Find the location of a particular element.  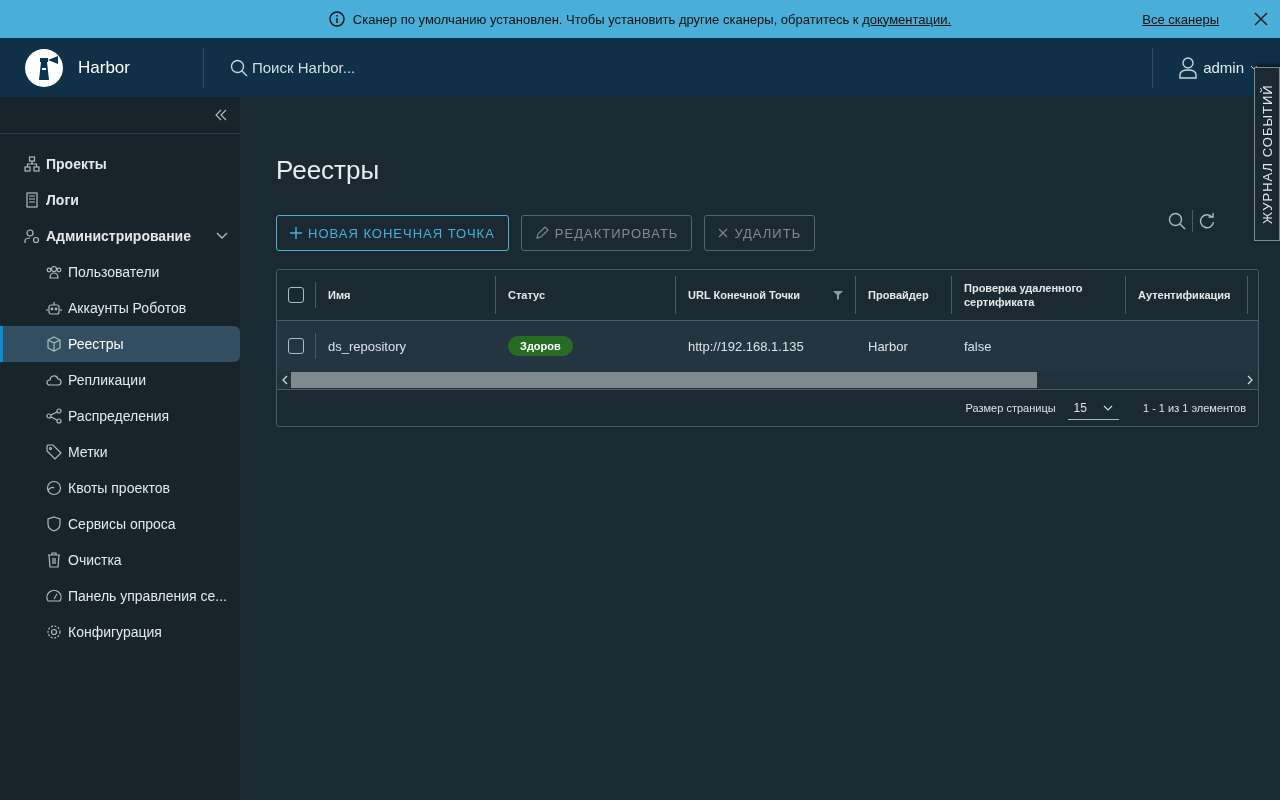

hierarchy-icon is located at coordinates (32, 164).